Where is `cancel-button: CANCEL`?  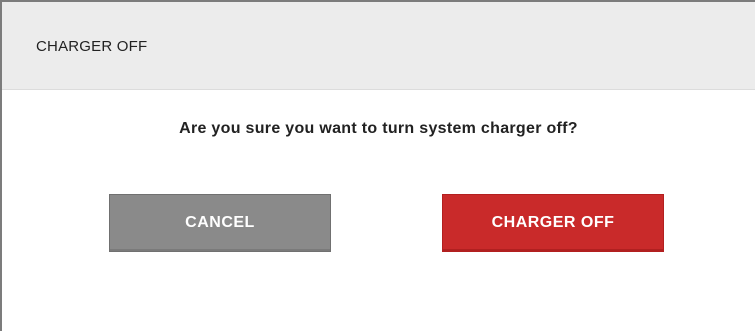 cancel-button: CANCEL is located at coordinates (220, 223).